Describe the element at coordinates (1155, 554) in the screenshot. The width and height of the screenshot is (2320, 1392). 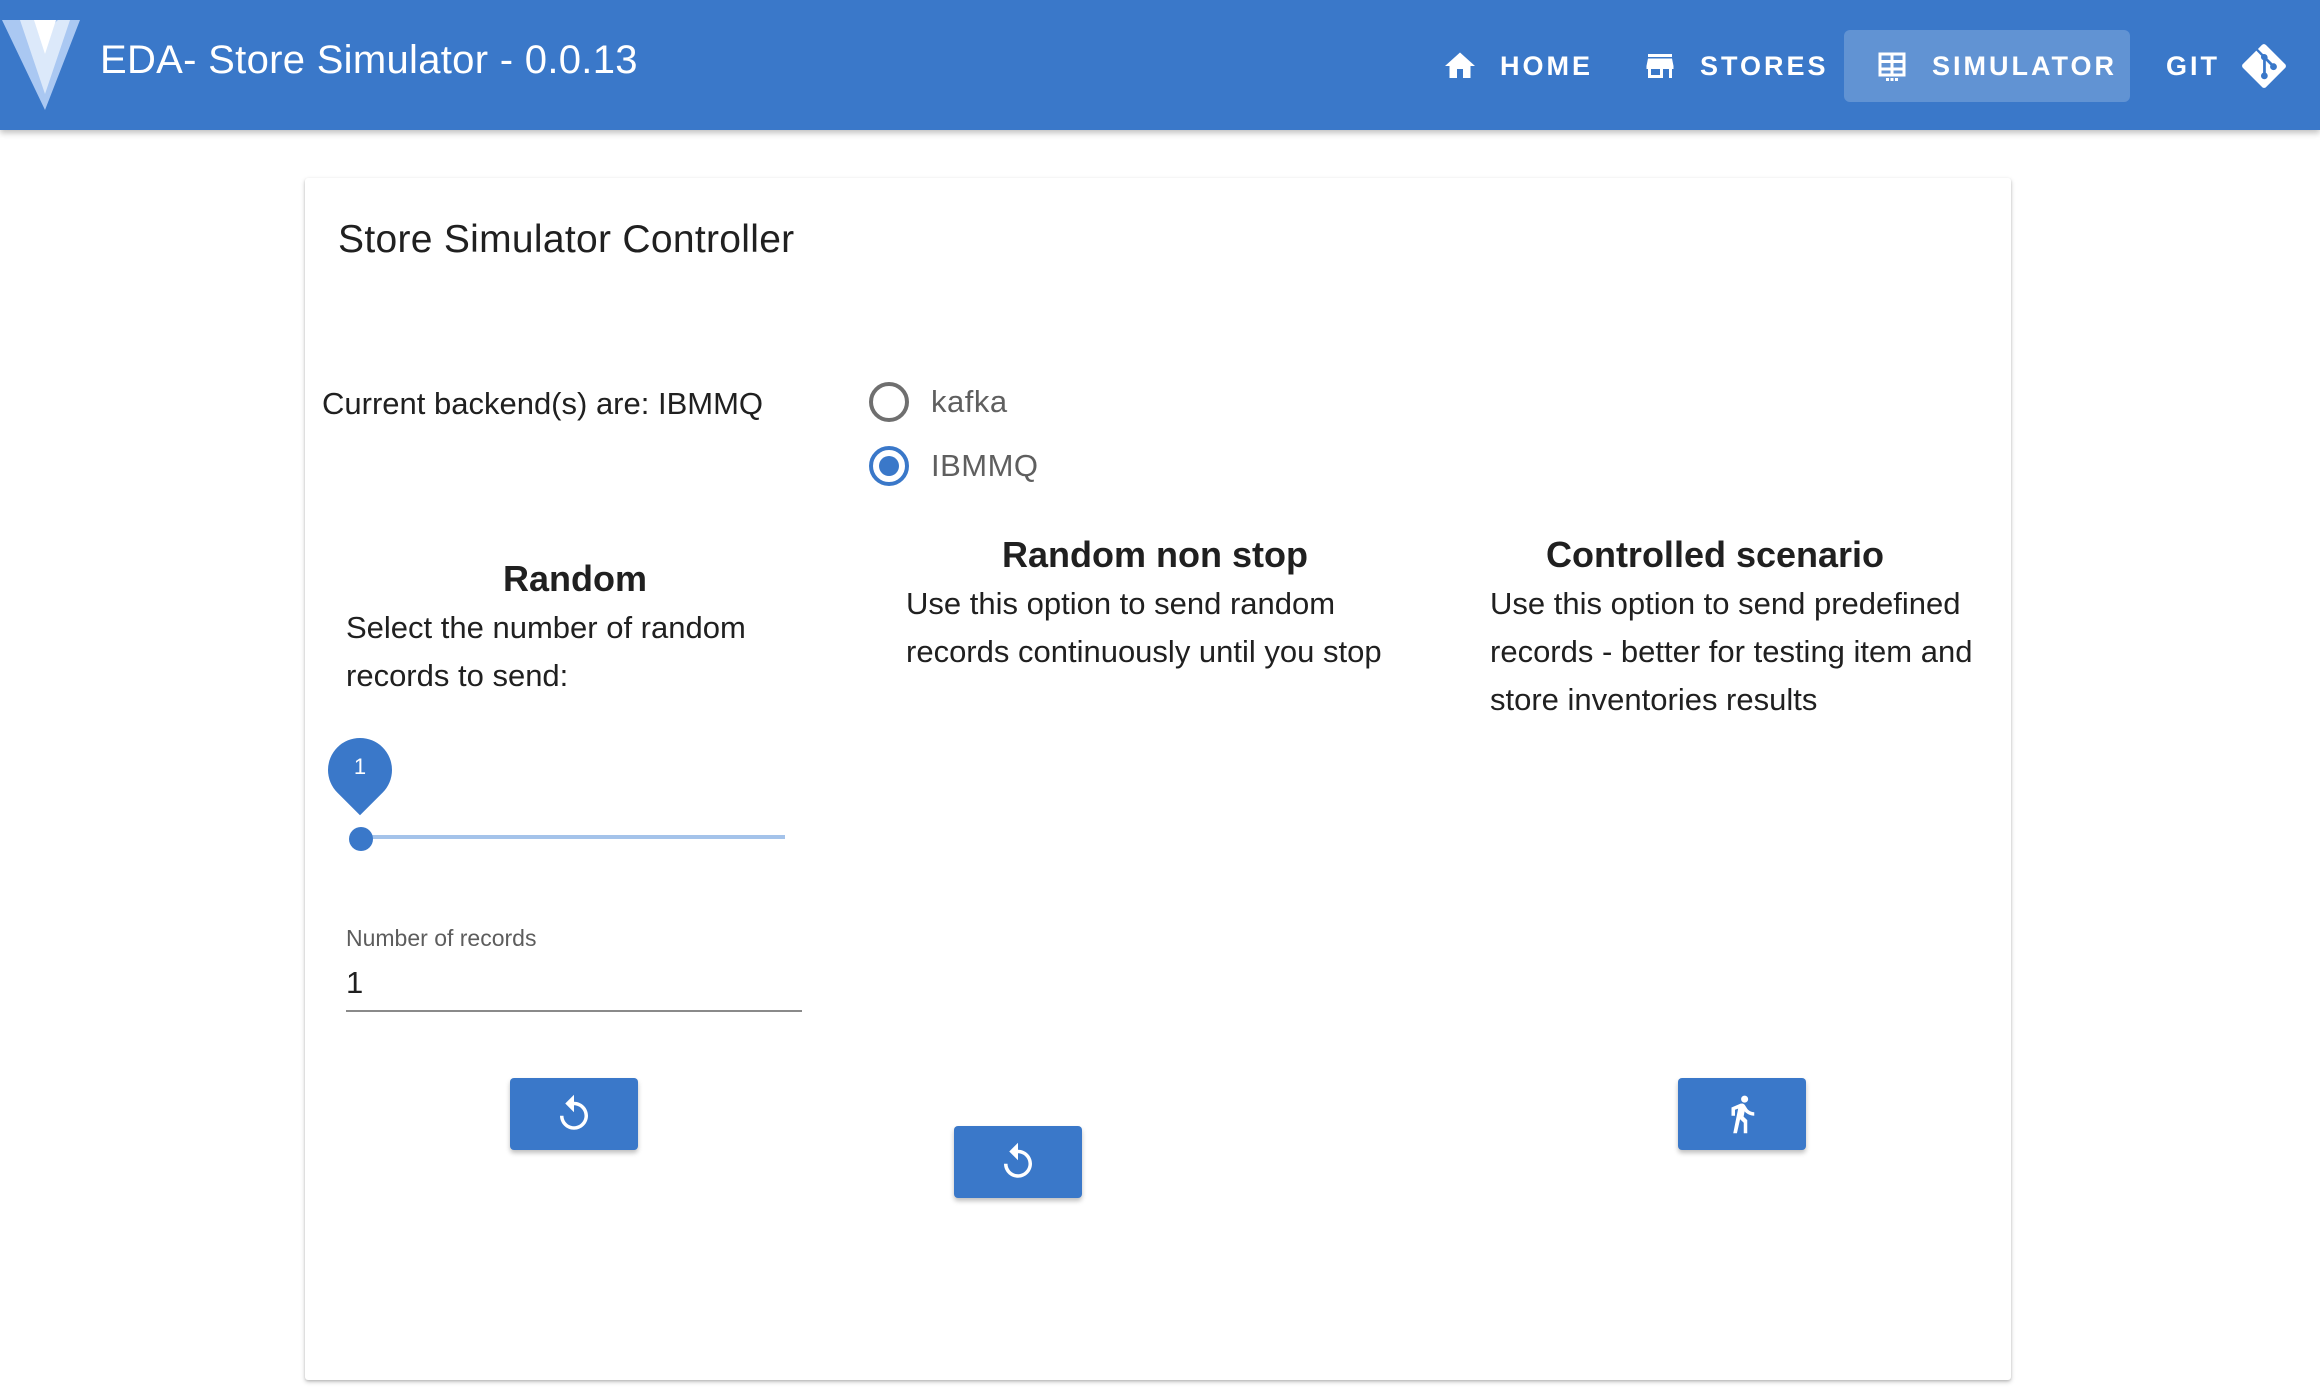
I see `random-non-stop-title: Random non stop` at that location.